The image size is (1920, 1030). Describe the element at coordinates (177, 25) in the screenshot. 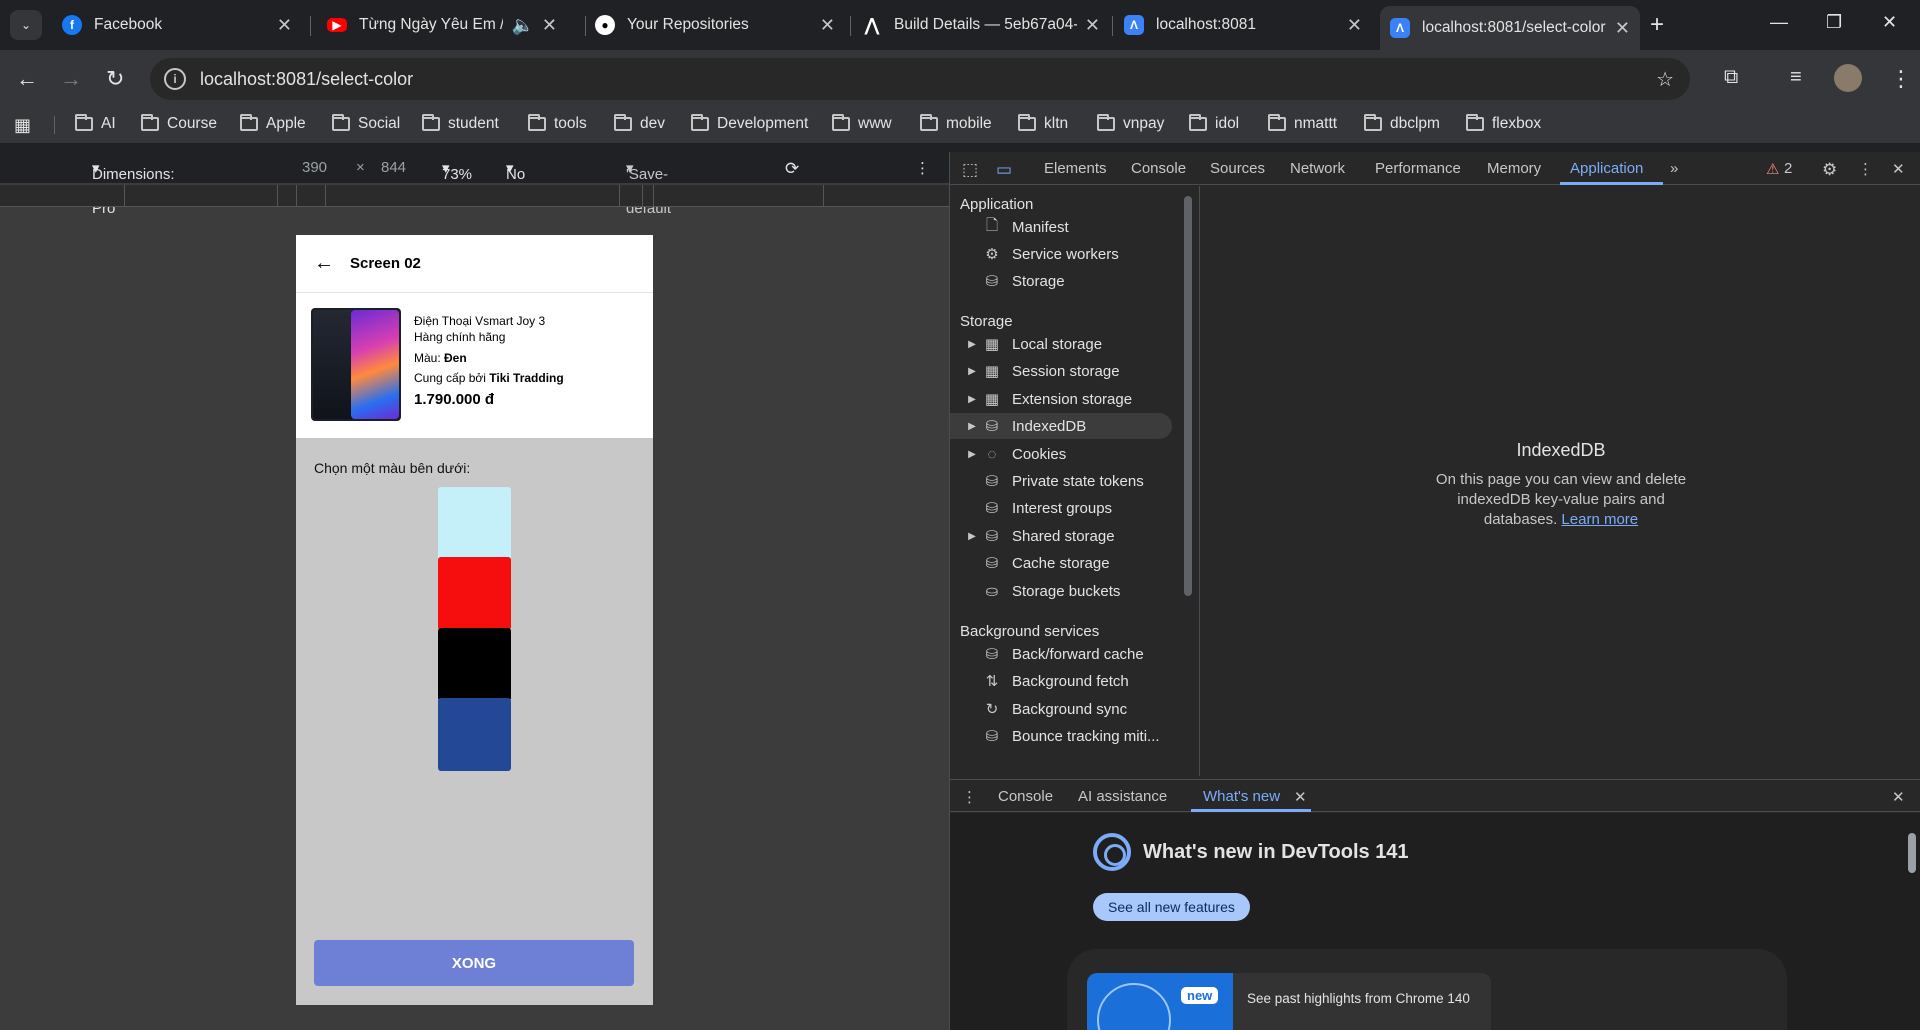

I see `tab-facebook: f Facebook ✕` at that location.